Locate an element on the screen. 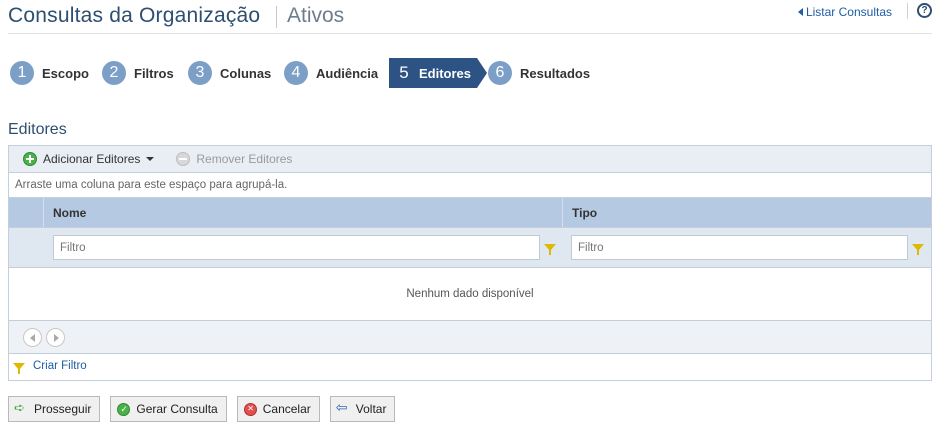  step-label: Resultados is located at coordinates (555, 73).